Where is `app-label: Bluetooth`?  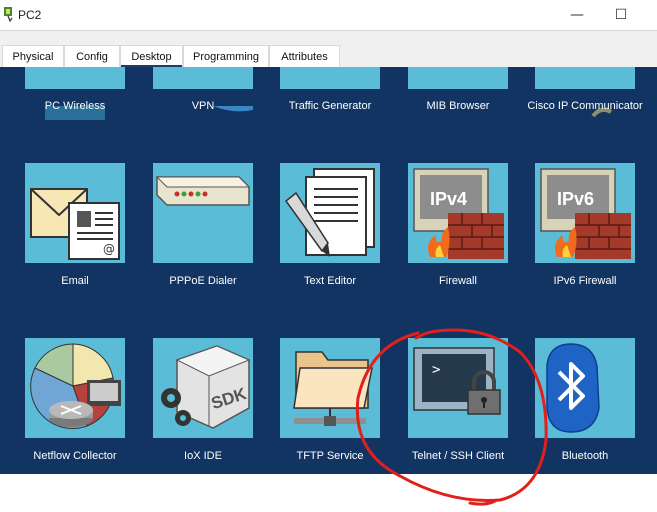 app-label: Bluetooth is located at coordinates (585, 456).